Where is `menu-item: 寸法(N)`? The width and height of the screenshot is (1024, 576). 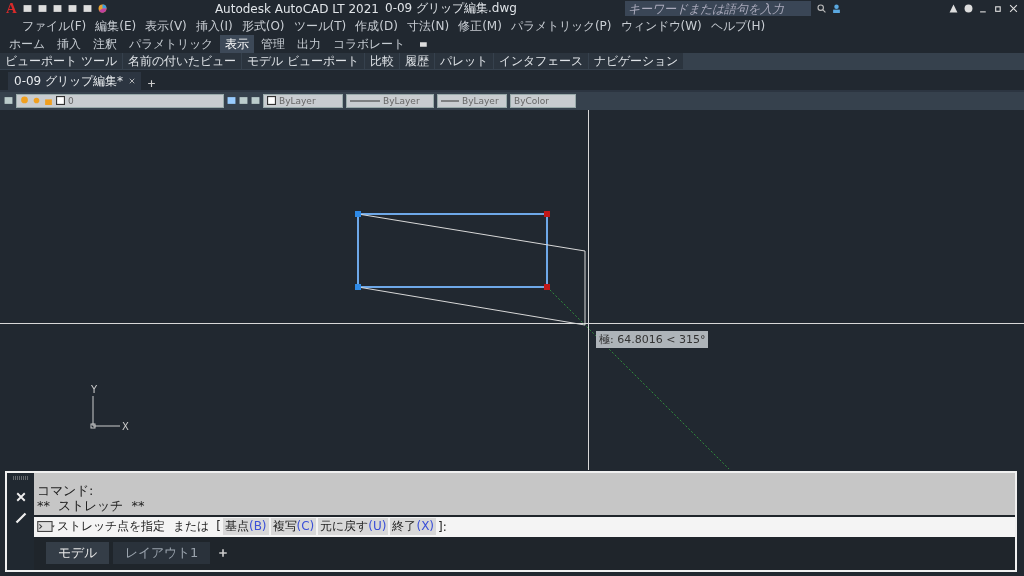
menu-item: 寸法(N) is located at coordinates (428, 26).